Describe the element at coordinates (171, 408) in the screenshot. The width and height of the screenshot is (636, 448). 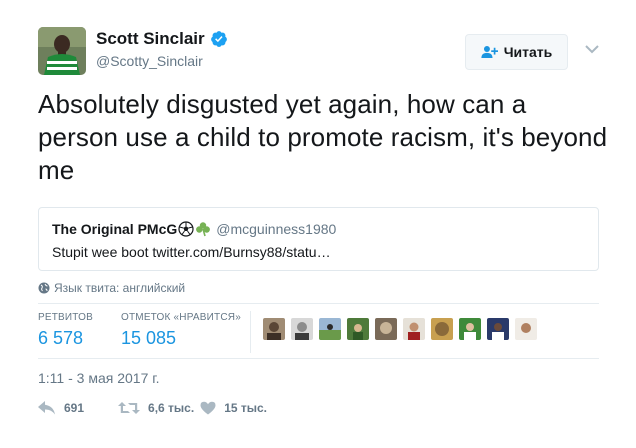
I see `retweet-count: 6,6 тыс.` at that location.